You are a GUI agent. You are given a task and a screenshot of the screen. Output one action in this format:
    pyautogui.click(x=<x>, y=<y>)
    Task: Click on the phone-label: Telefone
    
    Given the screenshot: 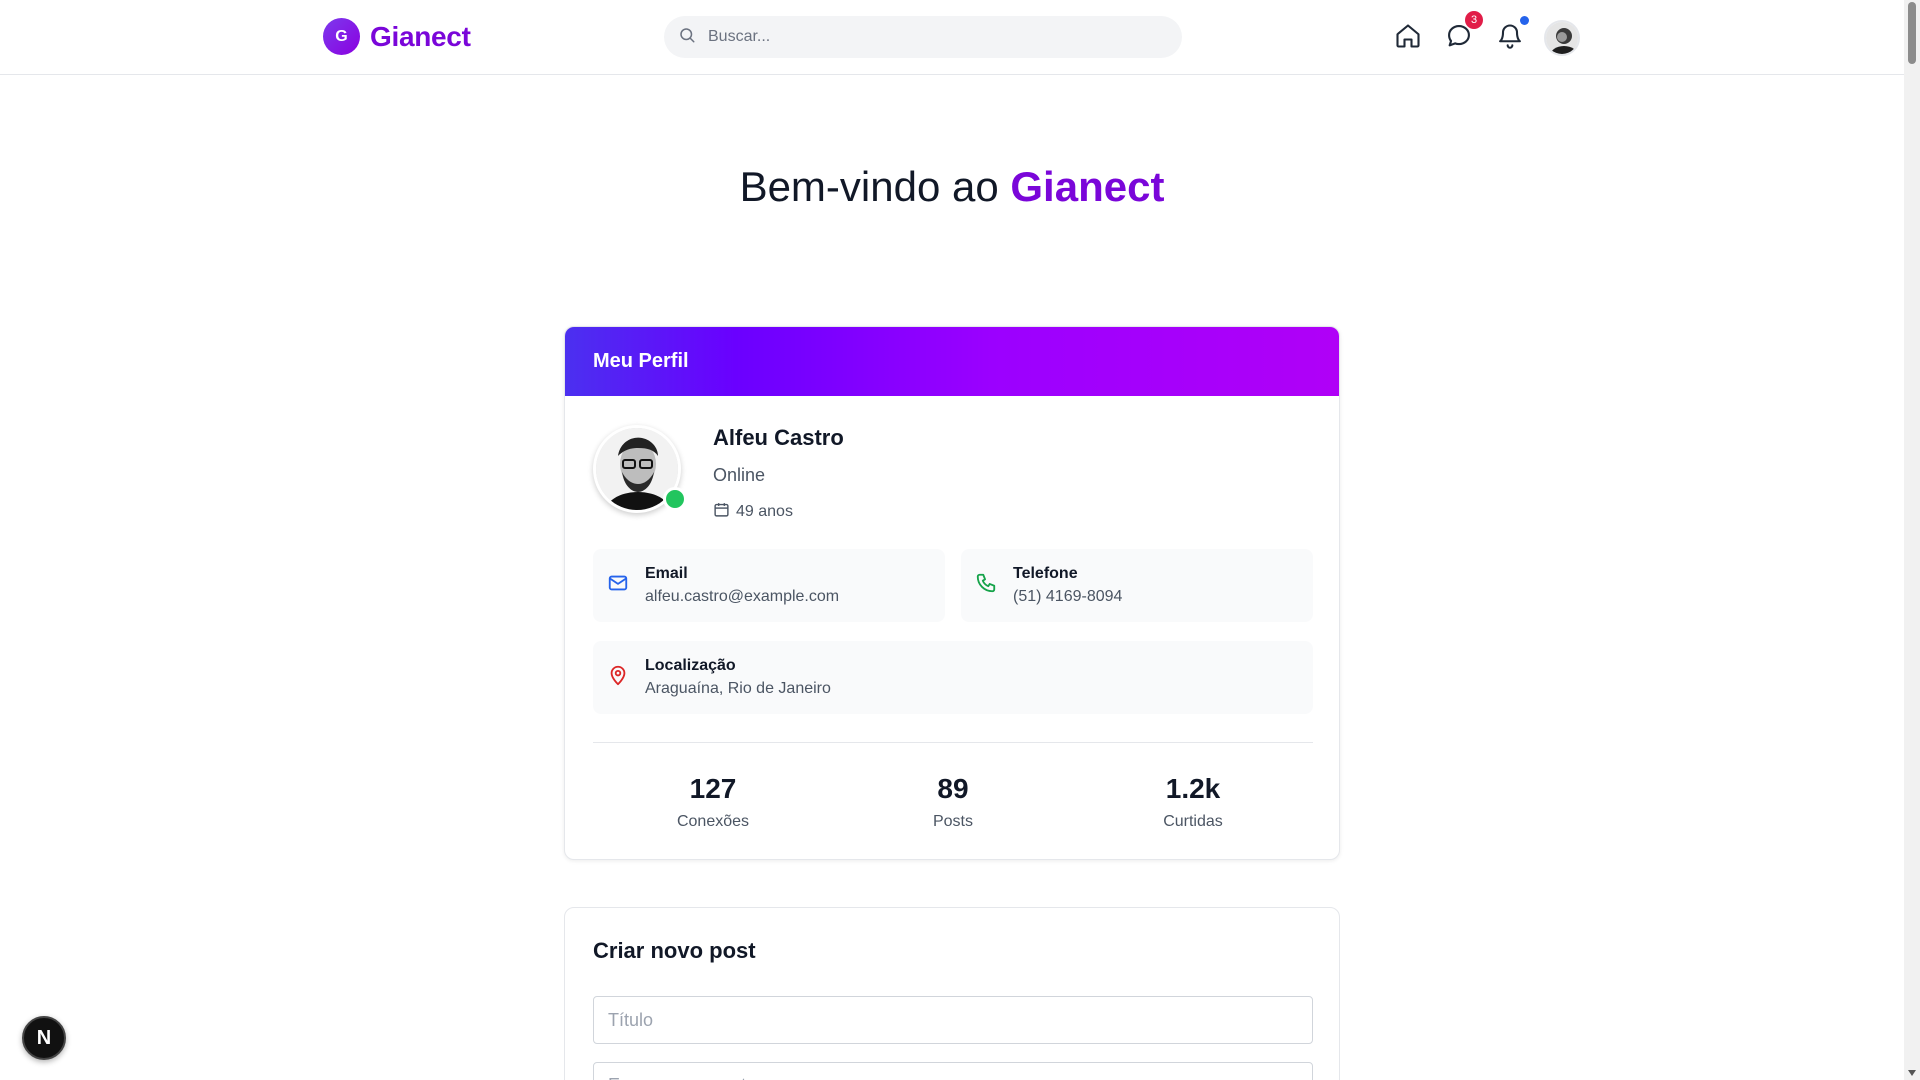 What is the action you would take?
    pyautogui.click(x=1045, y=573)
    